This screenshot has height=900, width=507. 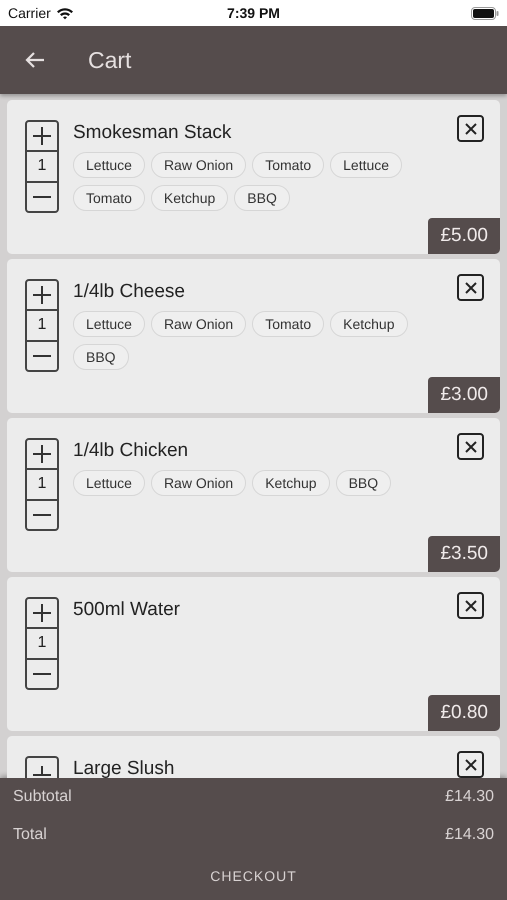 What do you see at coordinates (124, 767) in the screenshot?
I see `item-name: Large Slush` at bounding box center [124, 767].